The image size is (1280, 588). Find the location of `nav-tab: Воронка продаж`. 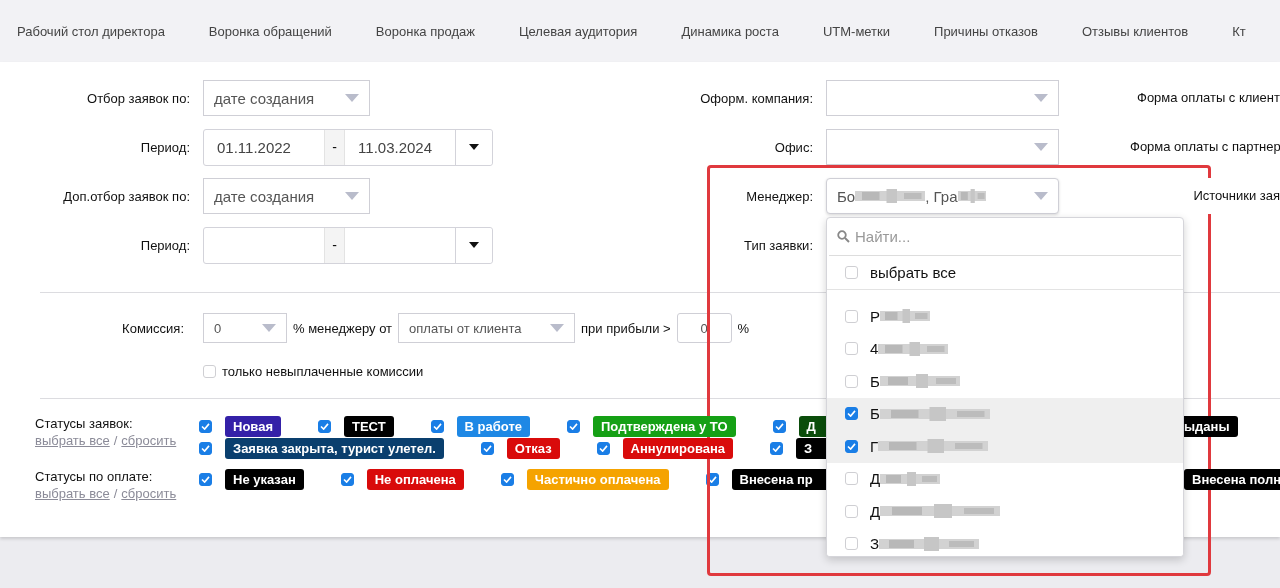

nav-tab: Воронка продаж is located at coordinates (425, 31).